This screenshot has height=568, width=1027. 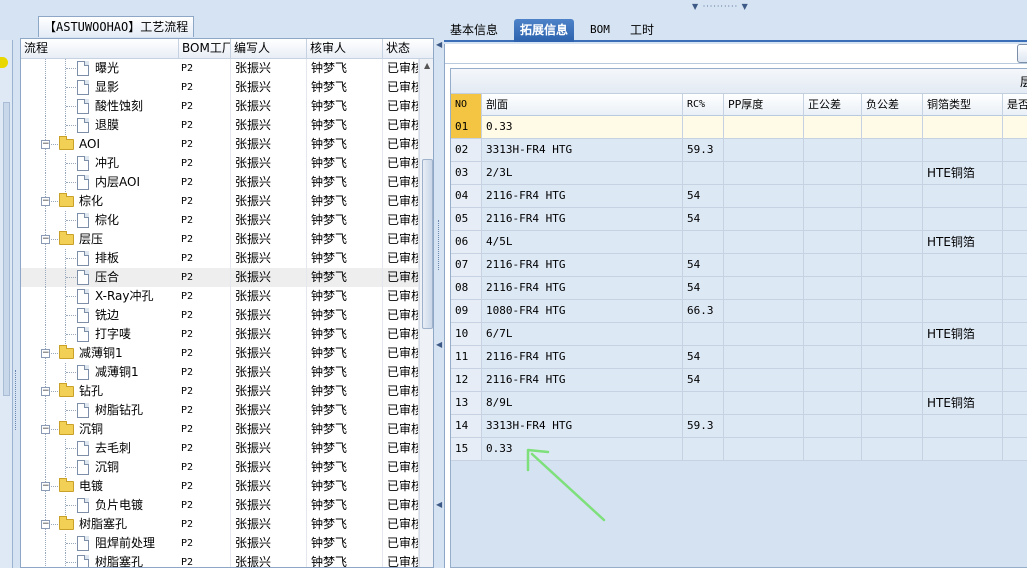 What do you see at coordinates (220, 560) in the screenshot?
I see `tree-row: 树脂塞孔 P2张振兴钟梦飞已审核` at bounding box center [220, 560].